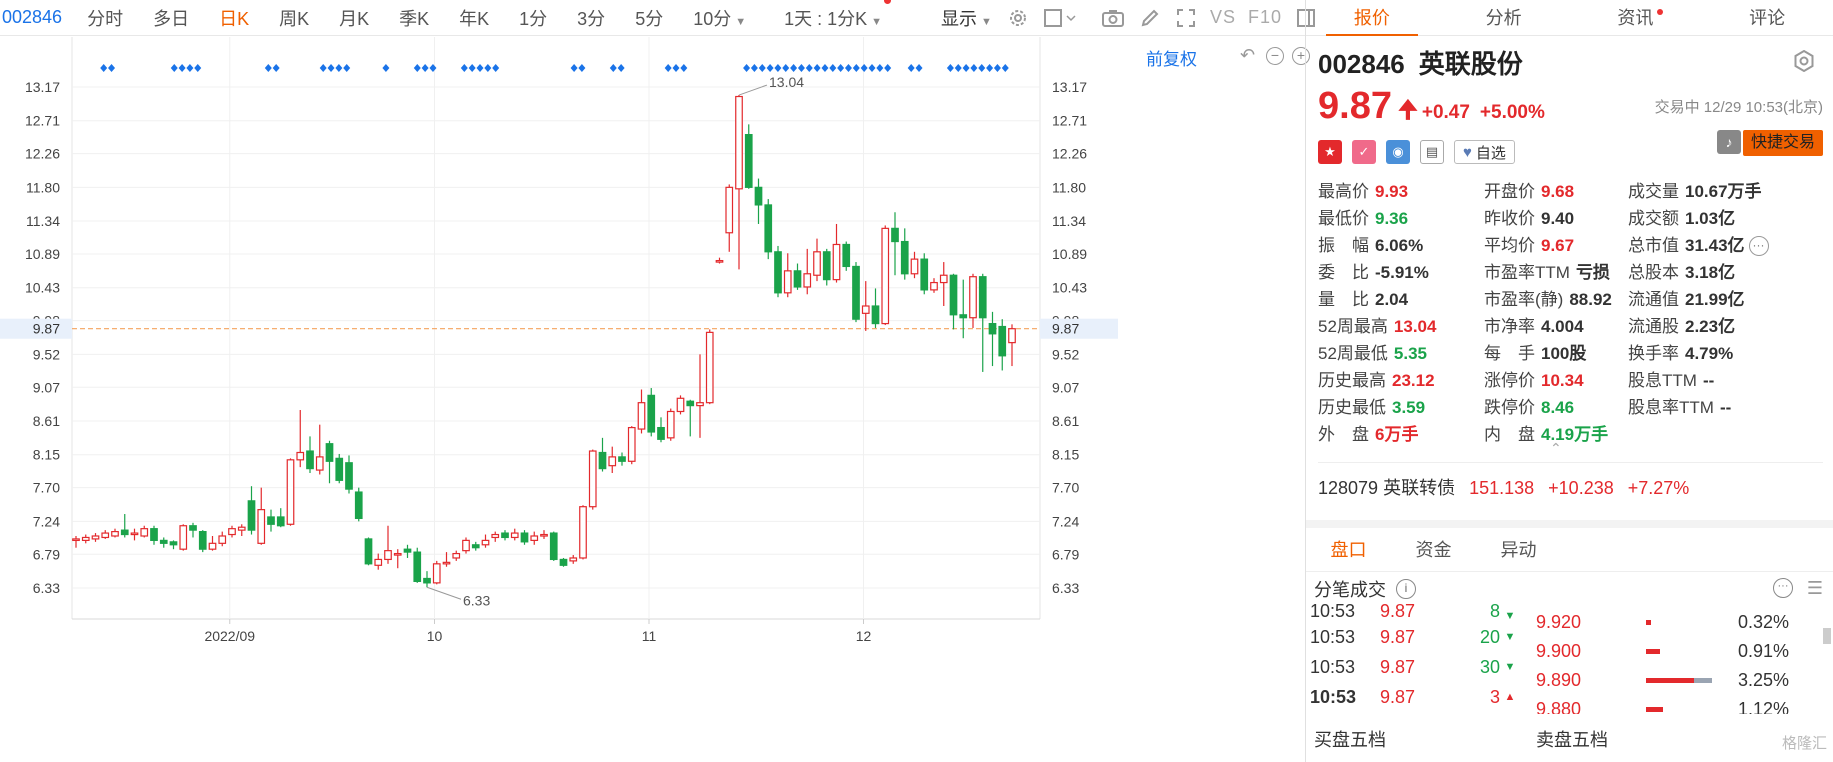 This screenshot has width=1833, height=762. Describe the element at coordinates (1518, 549) in the screenshot. I see `tab-unusual: 异动` at that location.